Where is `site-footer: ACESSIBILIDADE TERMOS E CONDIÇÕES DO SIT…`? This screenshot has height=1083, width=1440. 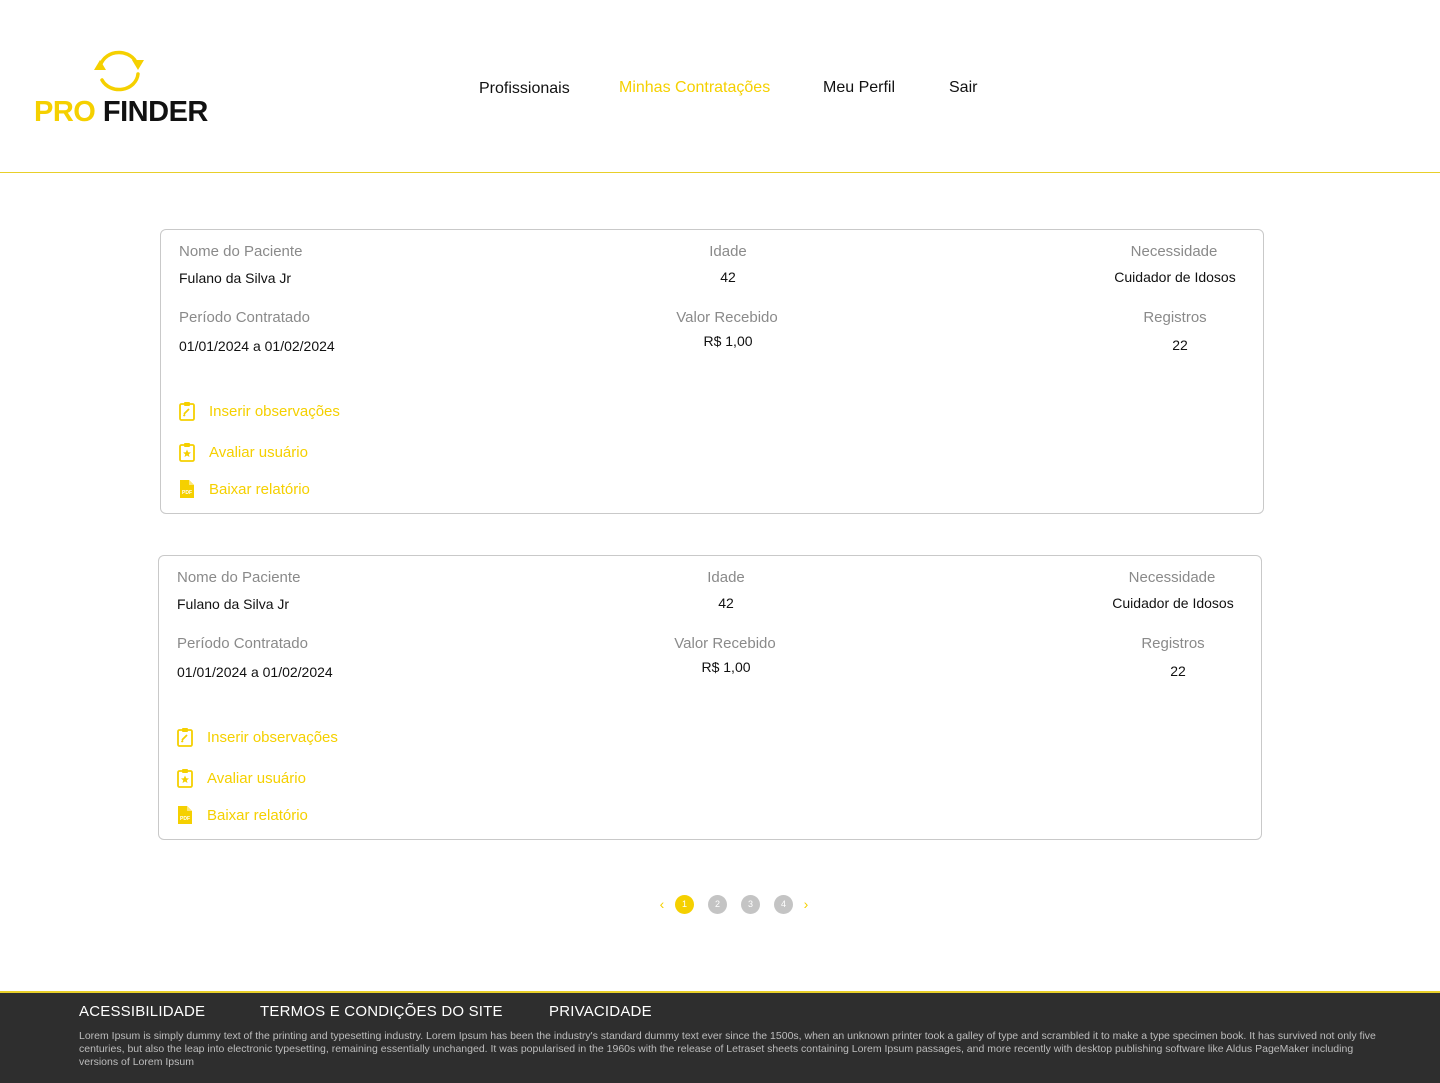
site-footer: ACESSIBILIDADE TERMOS E CONDIÇÕES DO SIT… is located at coordinates (720, 1037).